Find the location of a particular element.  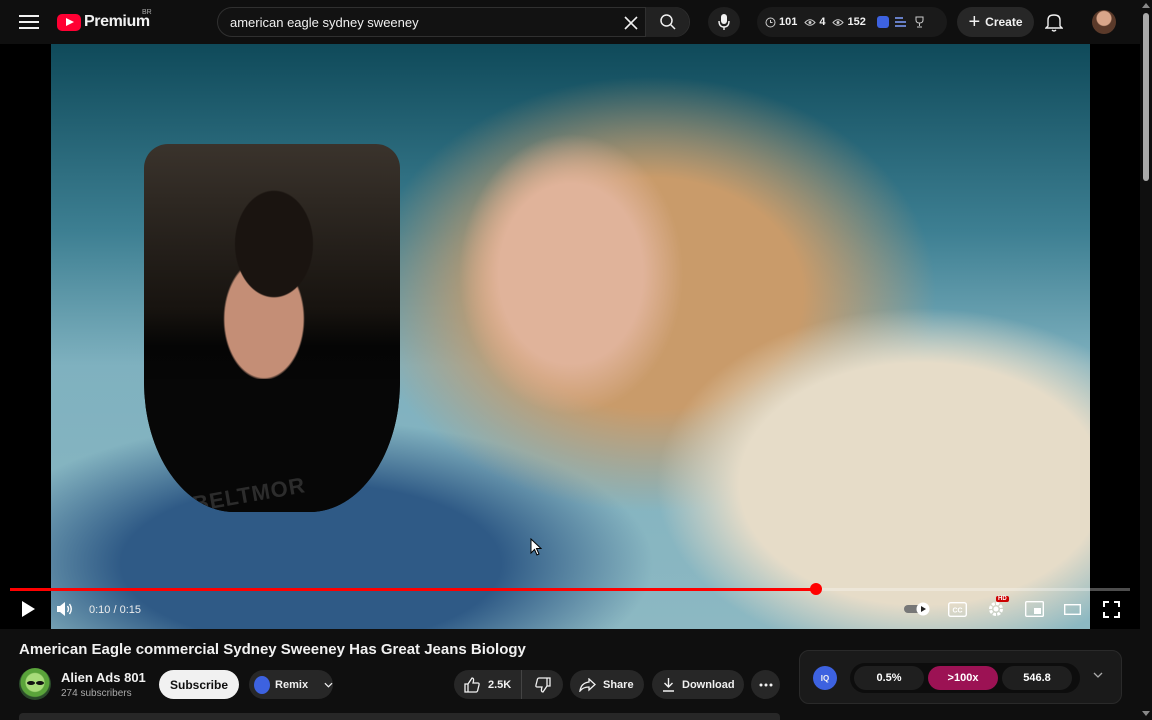

subscriber-count: 274 subscribers is located at coordinates (96, 693).